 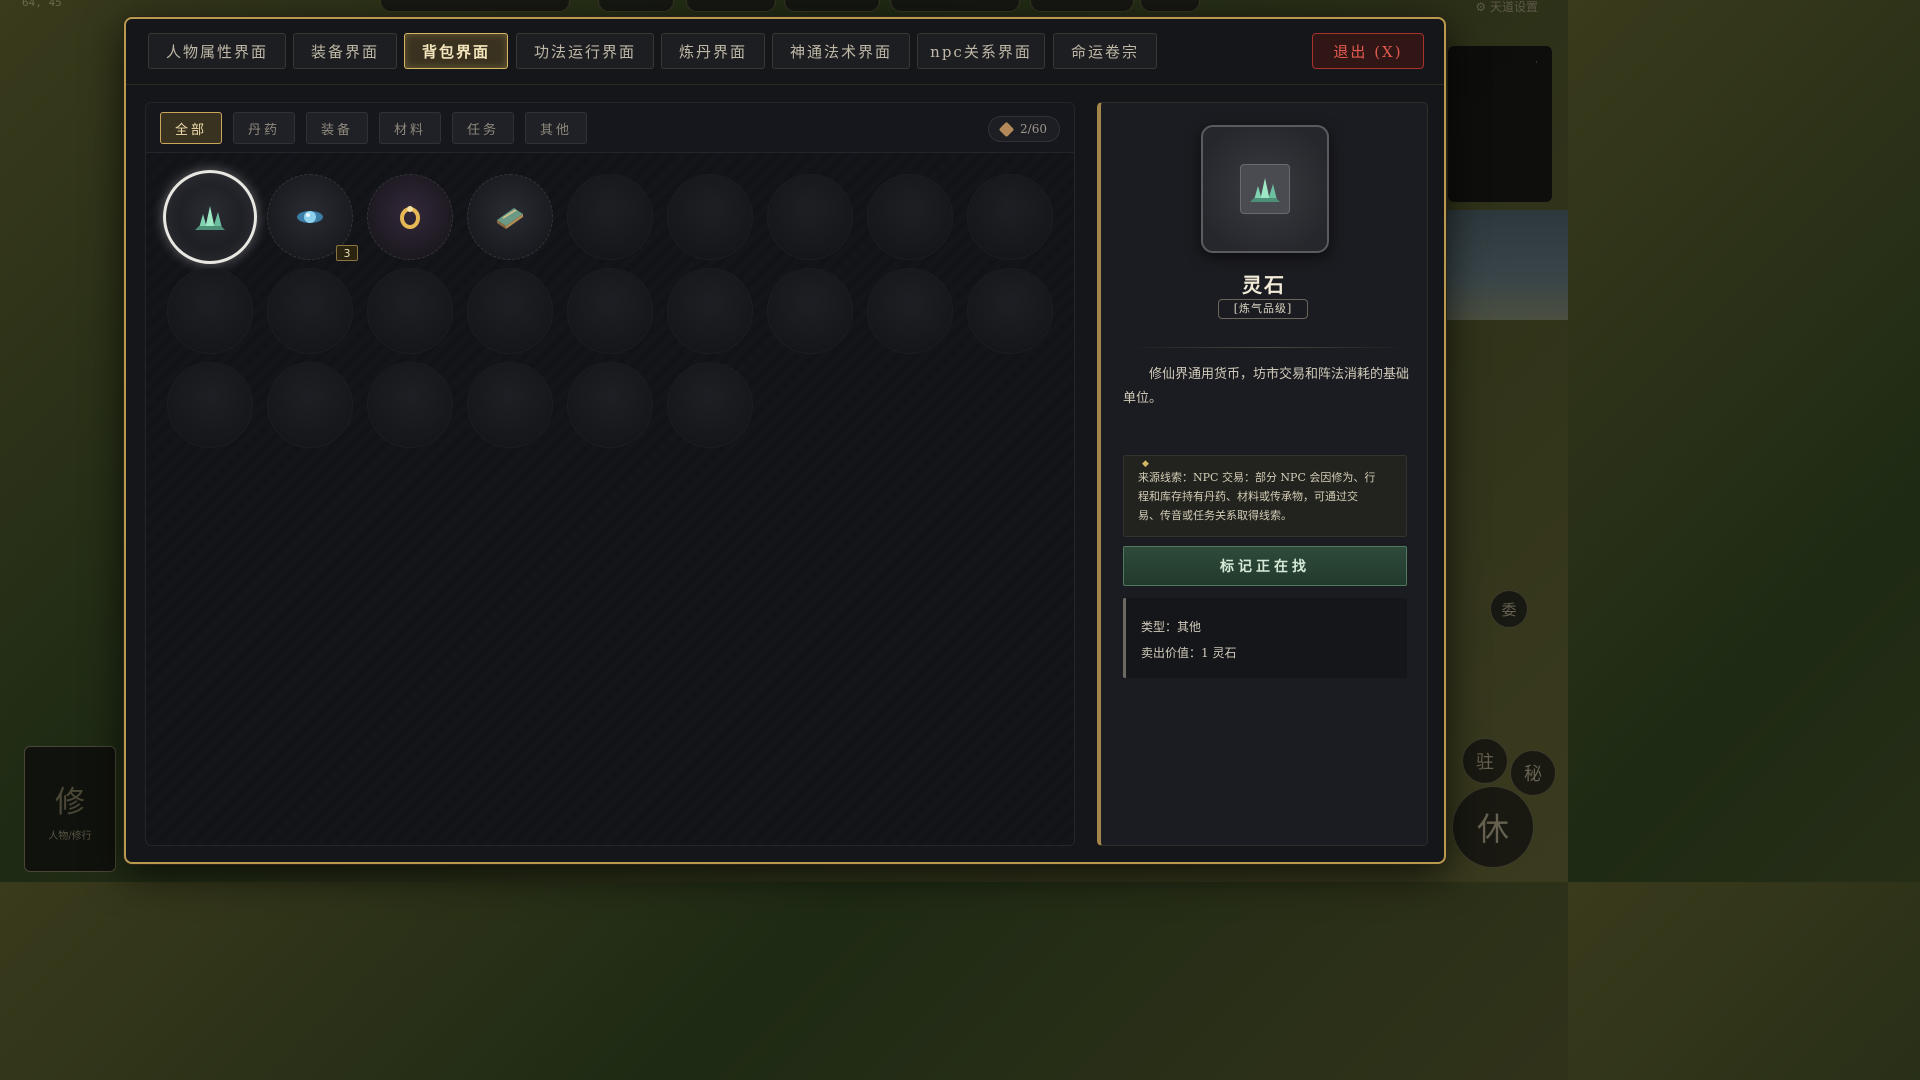 What do you see at coordinates (1257, 477) in the screenshot?
I see `source-hint-line: 来源线索：NPC 交易：部分 NPC 会因修为、行` at bounding box center [1257, 477].